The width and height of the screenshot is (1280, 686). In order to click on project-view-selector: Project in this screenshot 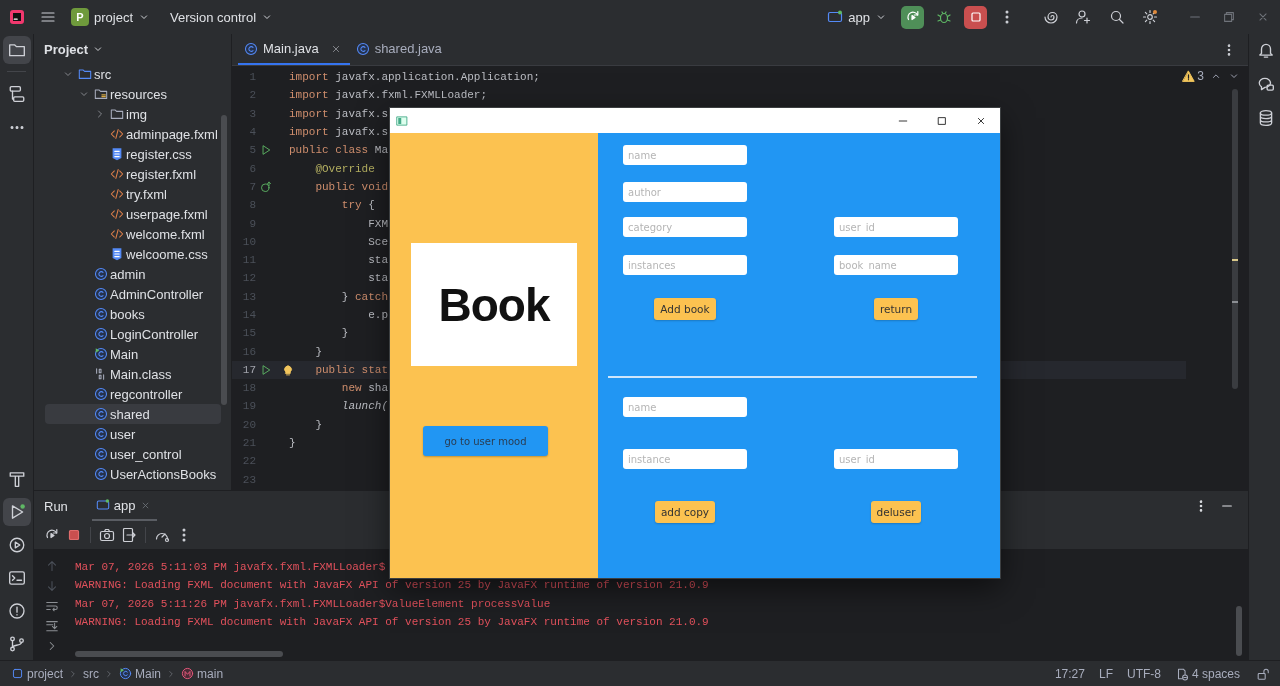, I will do `click(74, 49)`.